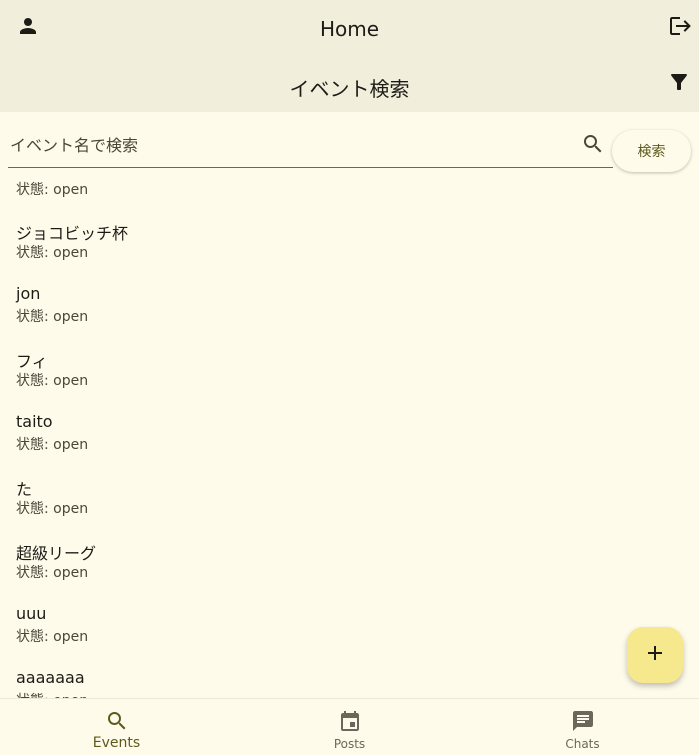 The height and width of the screenshot is (755, 699). What do you see at coordinates (72, 233) in the screenshot?
I see `event-title: ジョコビッチ杯` at bounding box center [72, 233].